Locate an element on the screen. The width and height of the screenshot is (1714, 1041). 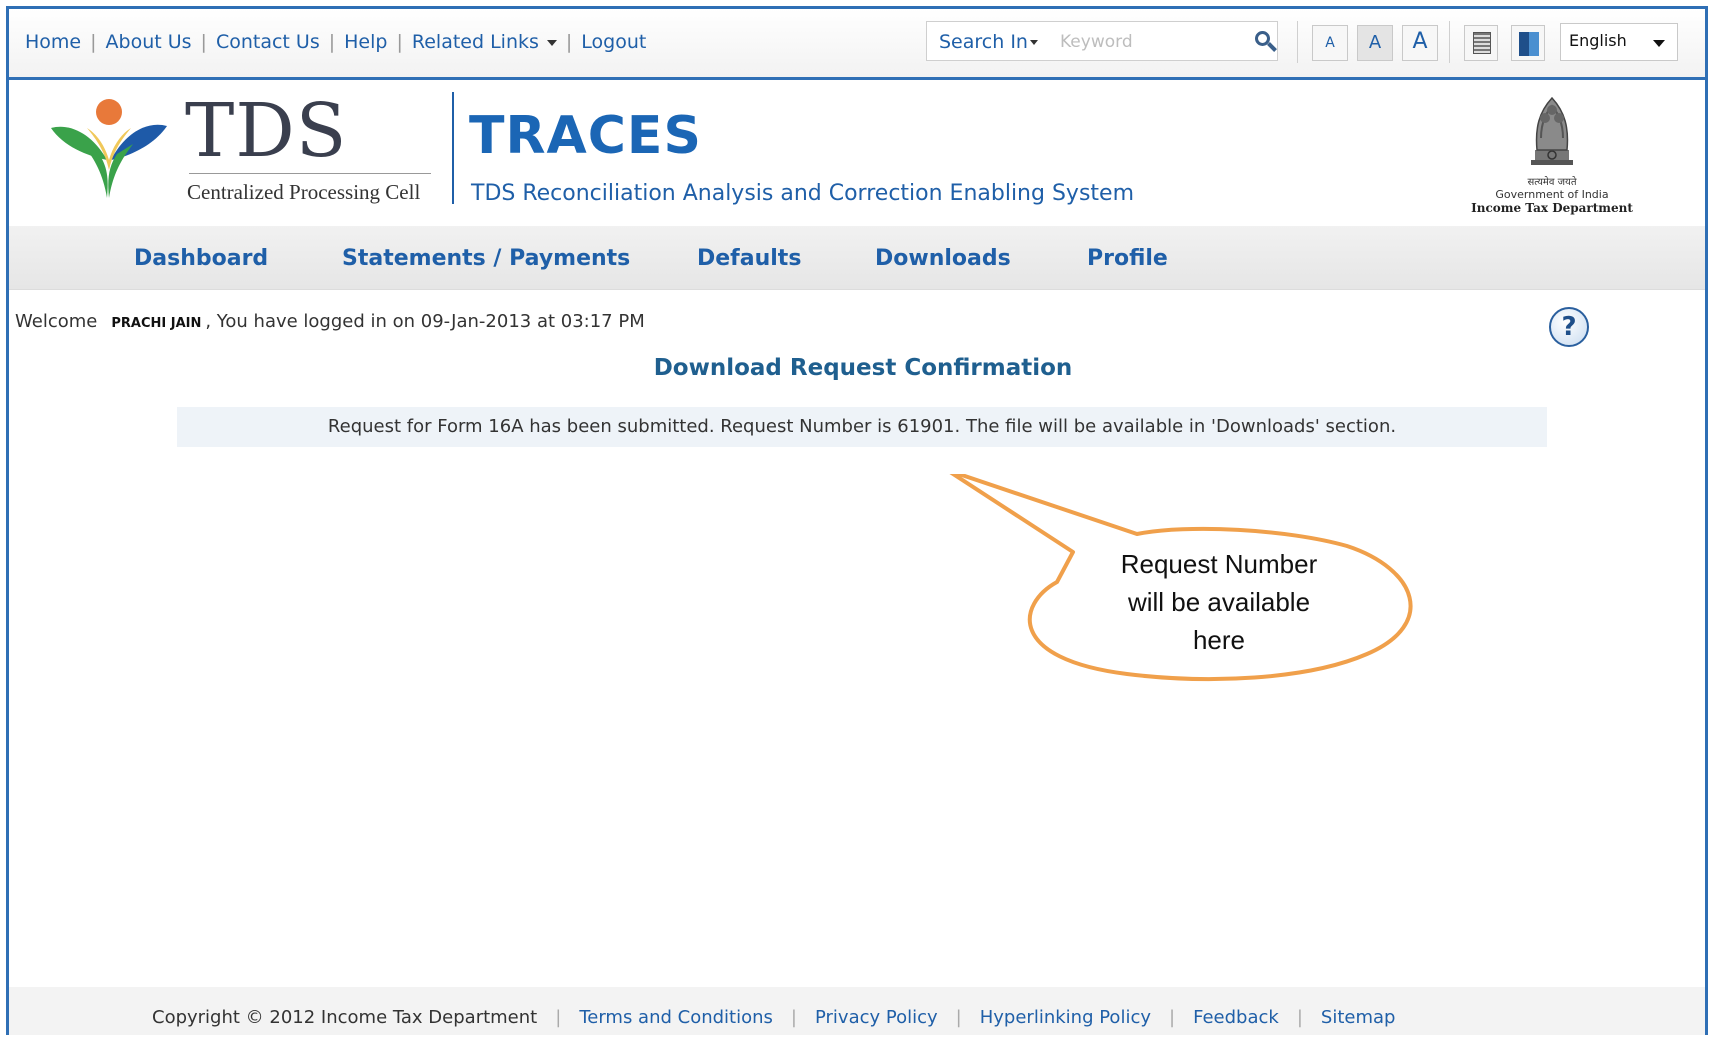
callout-text: Request Number will be available here is located at coordinates (1219, 602).